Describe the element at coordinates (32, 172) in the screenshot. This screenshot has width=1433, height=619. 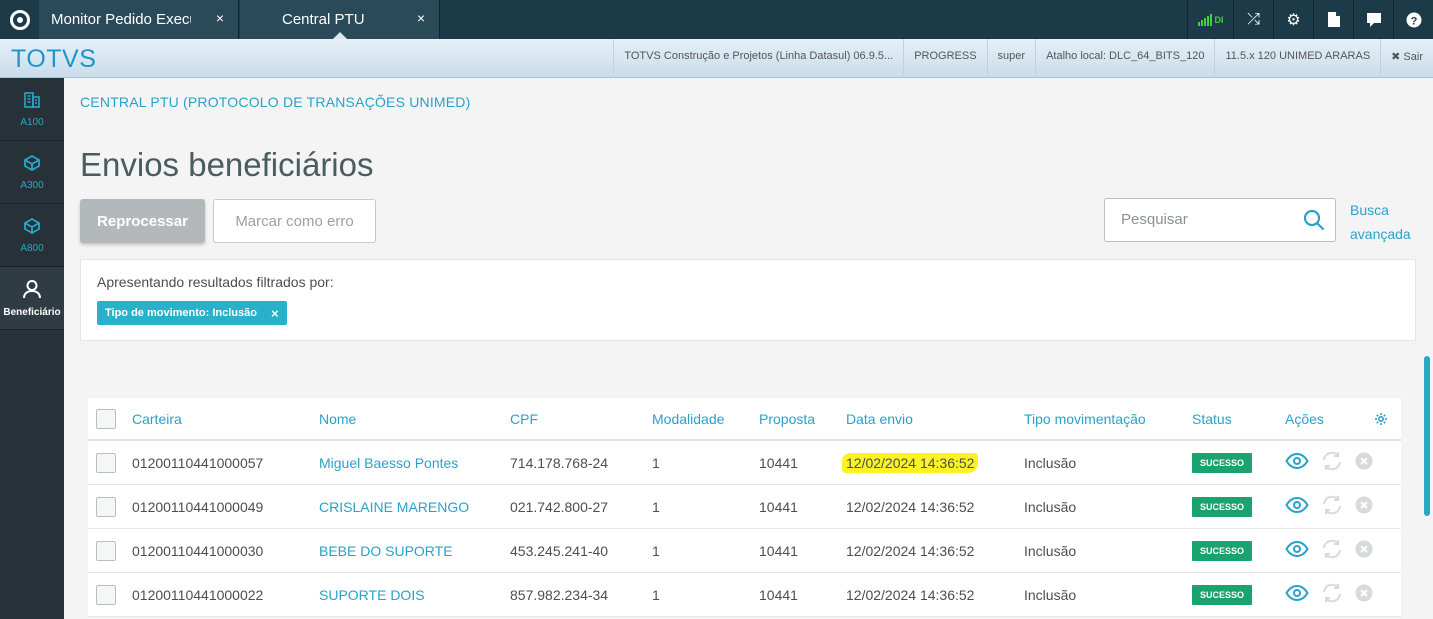
I see `sidebar-item-a300: A300` at that location.